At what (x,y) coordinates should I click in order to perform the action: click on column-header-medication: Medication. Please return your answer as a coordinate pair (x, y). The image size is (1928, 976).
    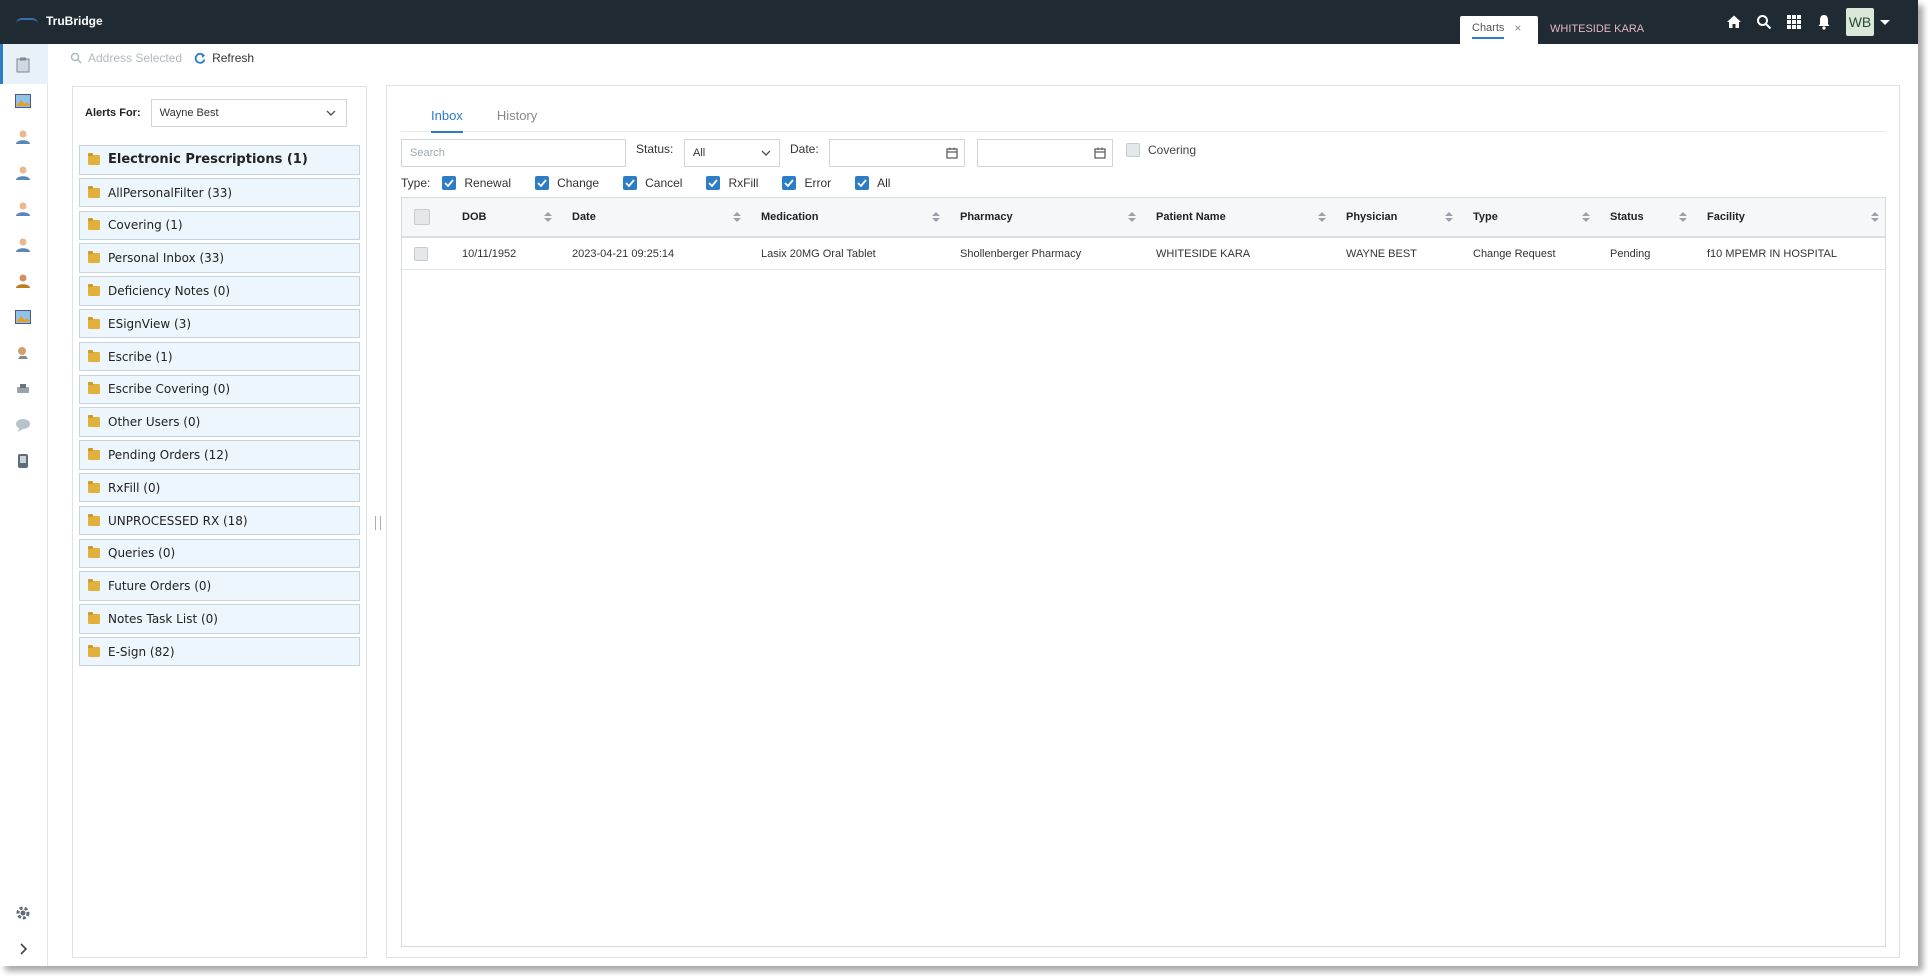
    Looking at the image, I should click on (848, 217).